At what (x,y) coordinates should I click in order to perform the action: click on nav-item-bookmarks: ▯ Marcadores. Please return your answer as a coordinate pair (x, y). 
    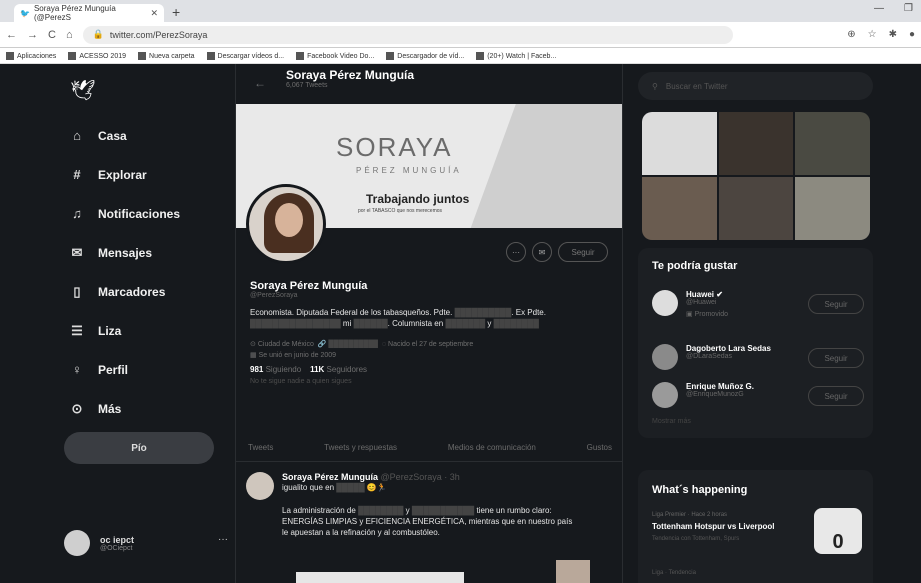
    Looking at the image, I should click on (125, 291).